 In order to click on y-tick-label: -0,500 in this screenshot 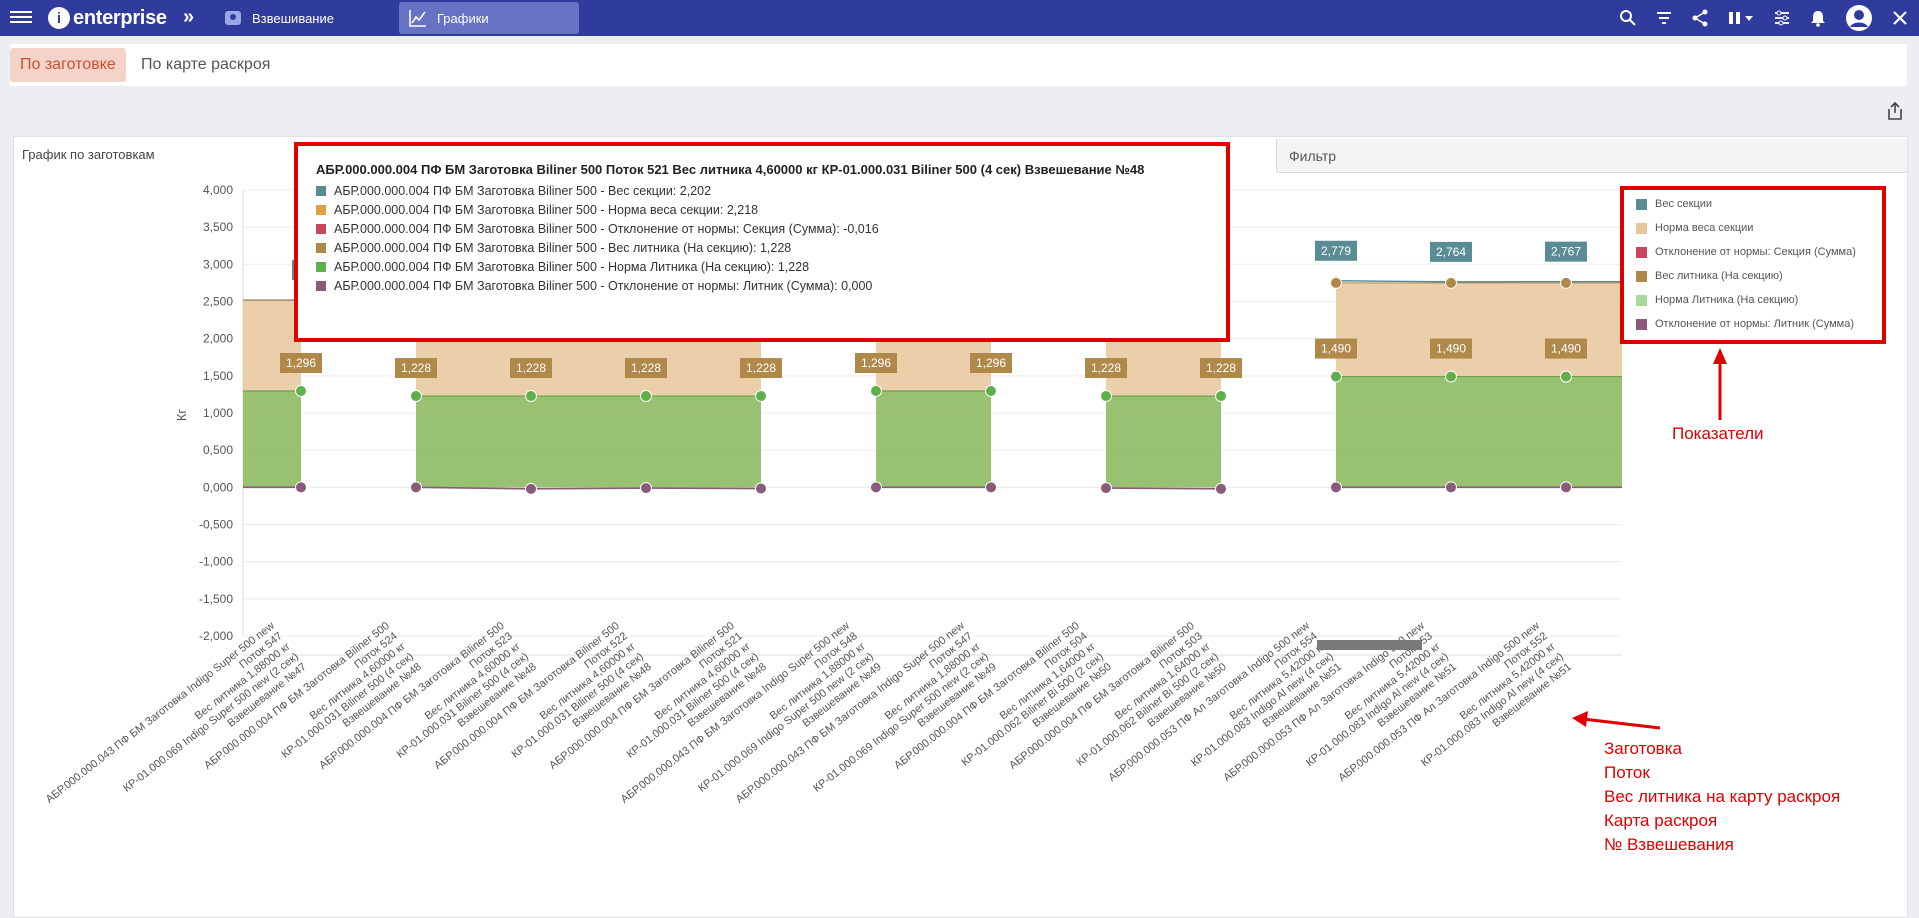, I will do `click(216, 525)`.